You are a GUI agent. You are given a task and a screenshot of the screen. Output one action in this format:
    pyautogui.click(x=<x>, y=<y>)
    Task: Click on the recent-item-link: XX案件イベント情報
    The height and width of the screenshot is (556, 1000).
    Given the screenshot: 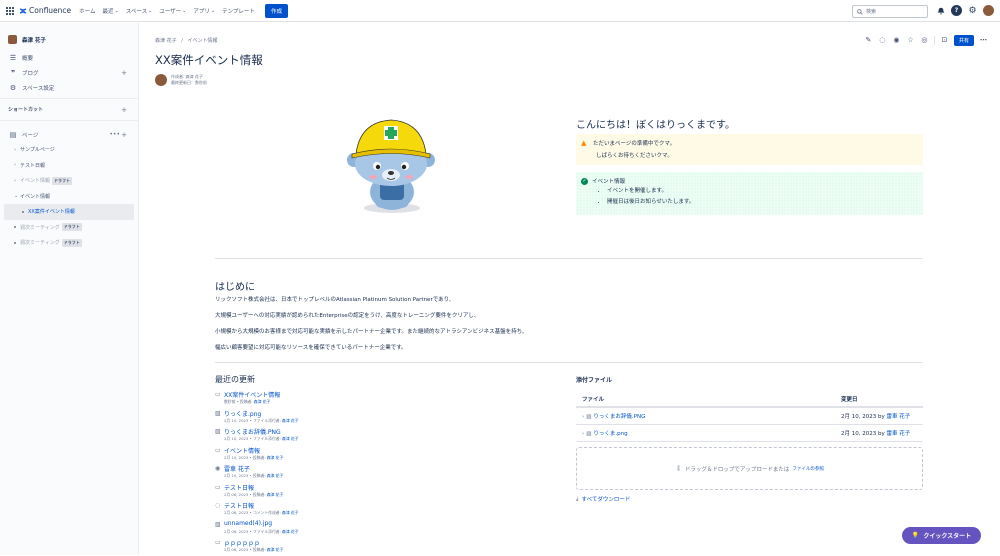 What is the action you would take?
    pyautogui.click(x=252, y=394)
    